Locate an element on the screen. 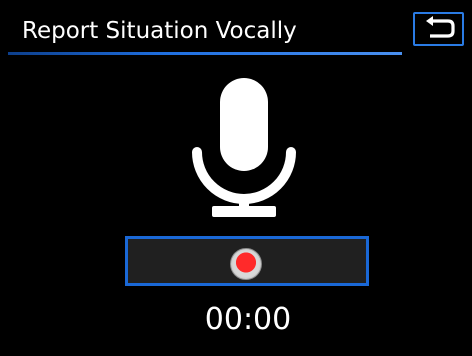 The image size is (472, 356). back-arrow-icon is located at coordinates (440, 27).